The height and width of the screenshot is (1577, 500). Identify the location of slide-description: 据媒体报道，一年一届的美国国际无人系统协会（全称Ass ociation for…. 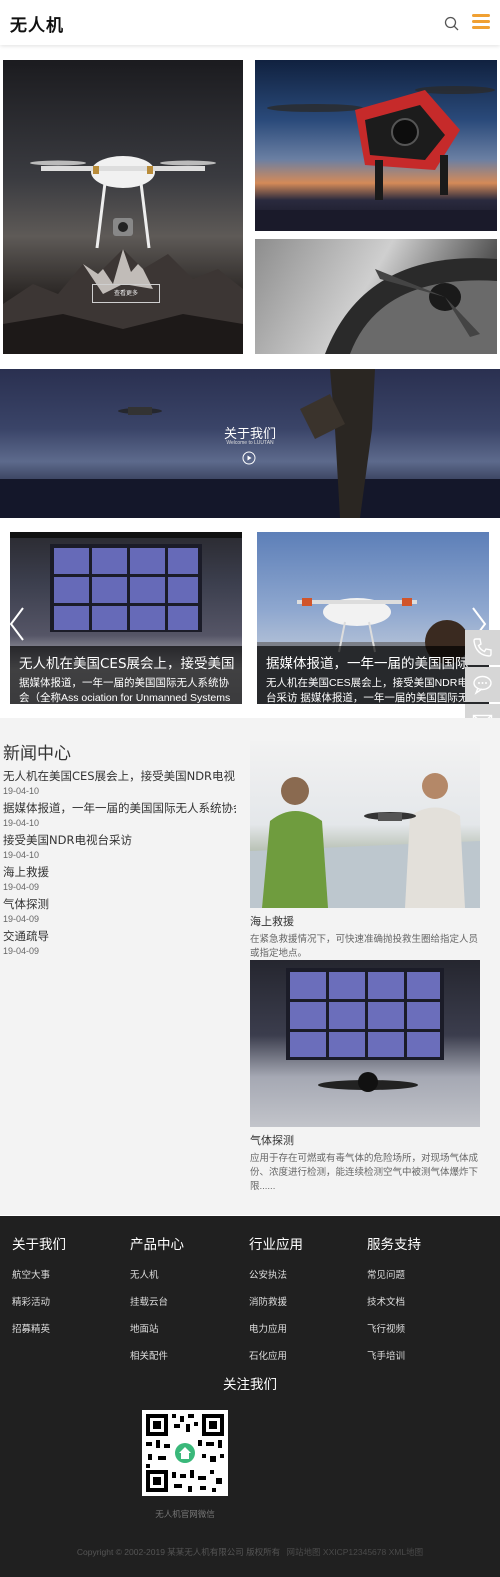
(125, 690).